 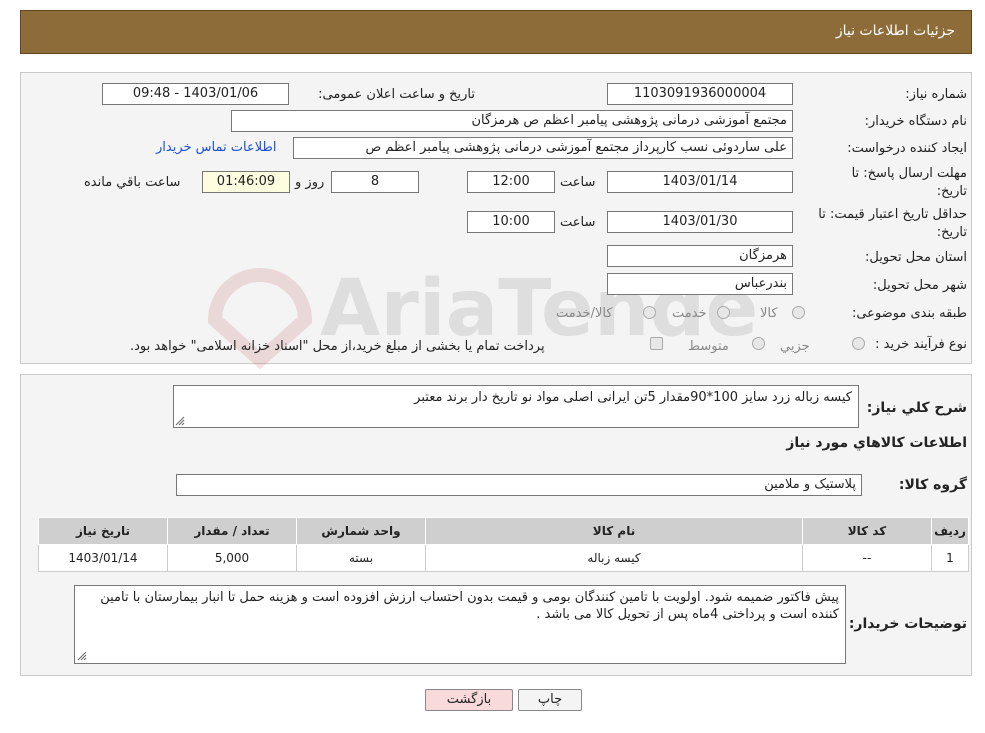 I want to click on goods-info-title: اطلاعات کالاهاي مورد نياز, so click(x=876, y=443).